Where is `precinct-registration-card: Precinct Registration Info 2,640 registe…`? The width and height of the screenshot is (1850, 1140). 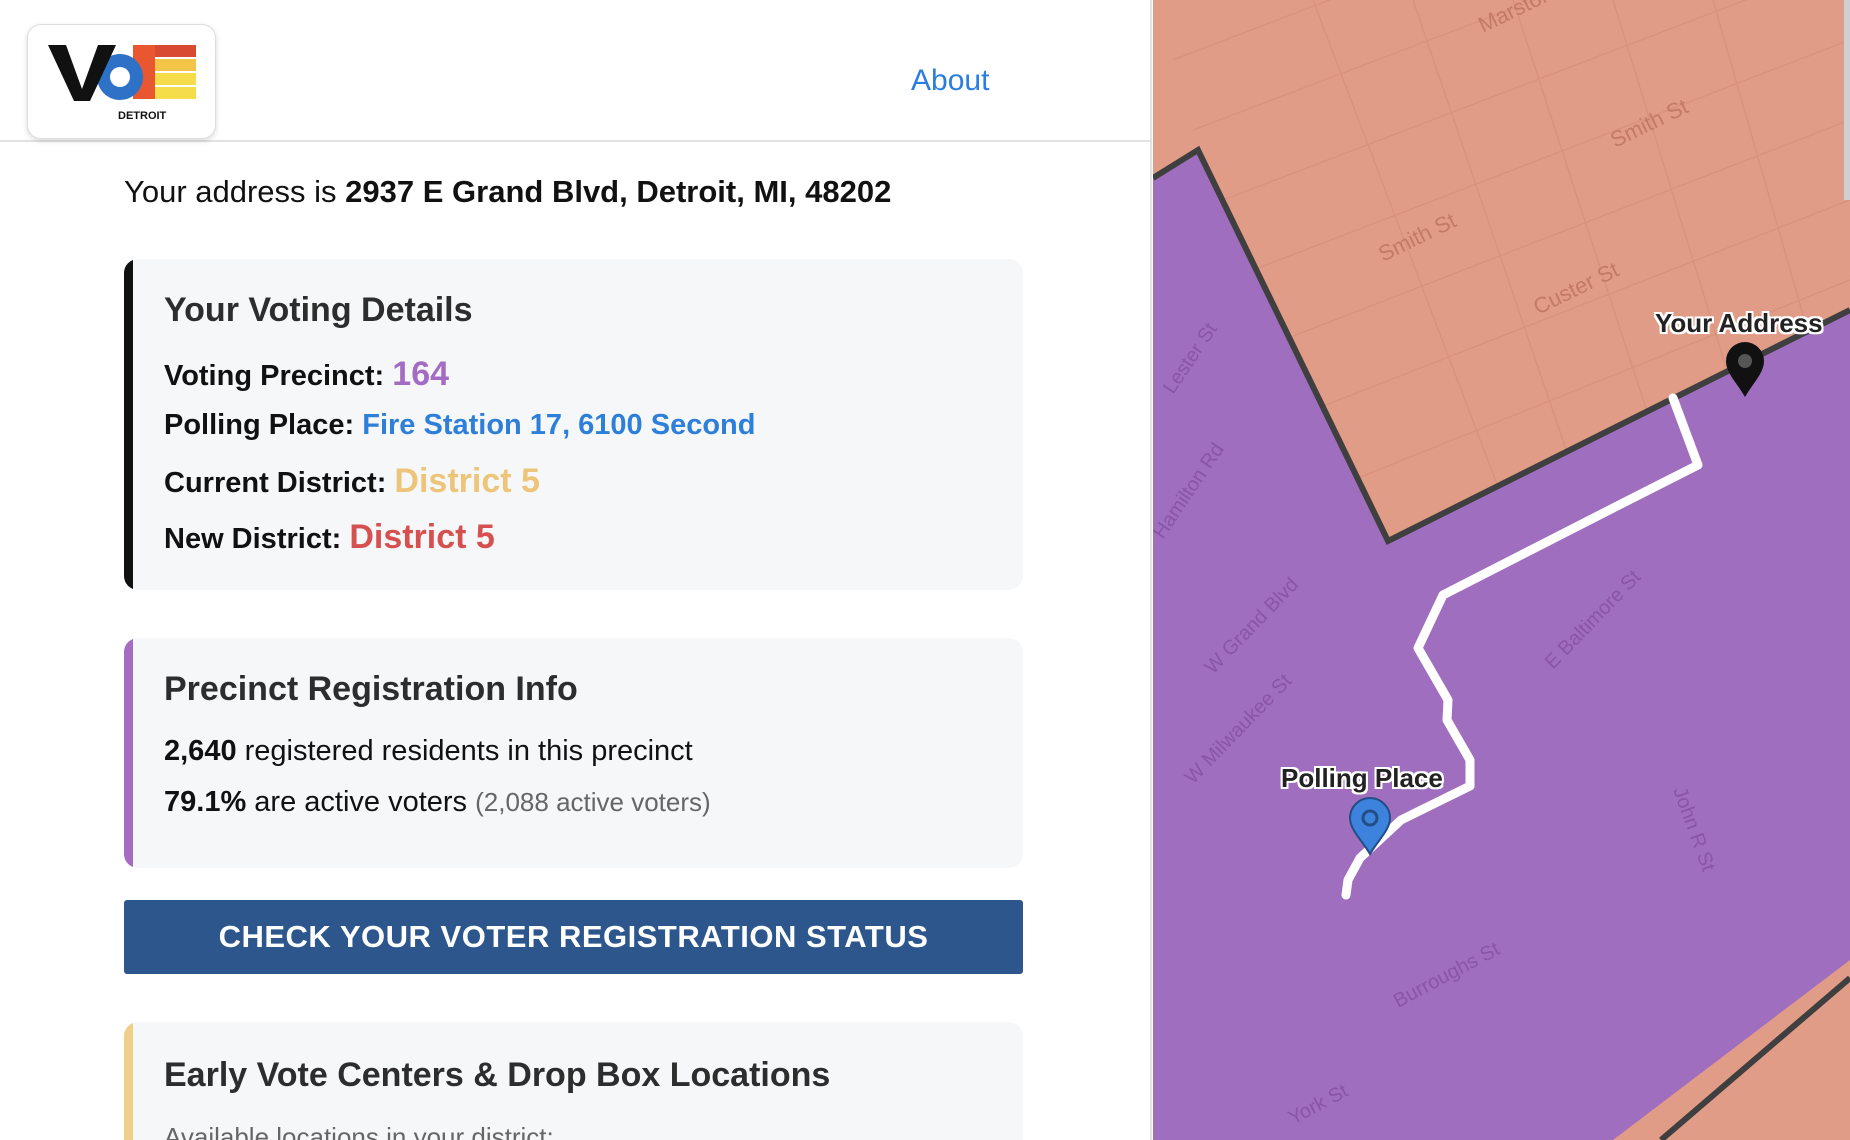 precinct-registration-card: Precinct Registration Info 2,640 registe… is located at coordinates (573, 753).